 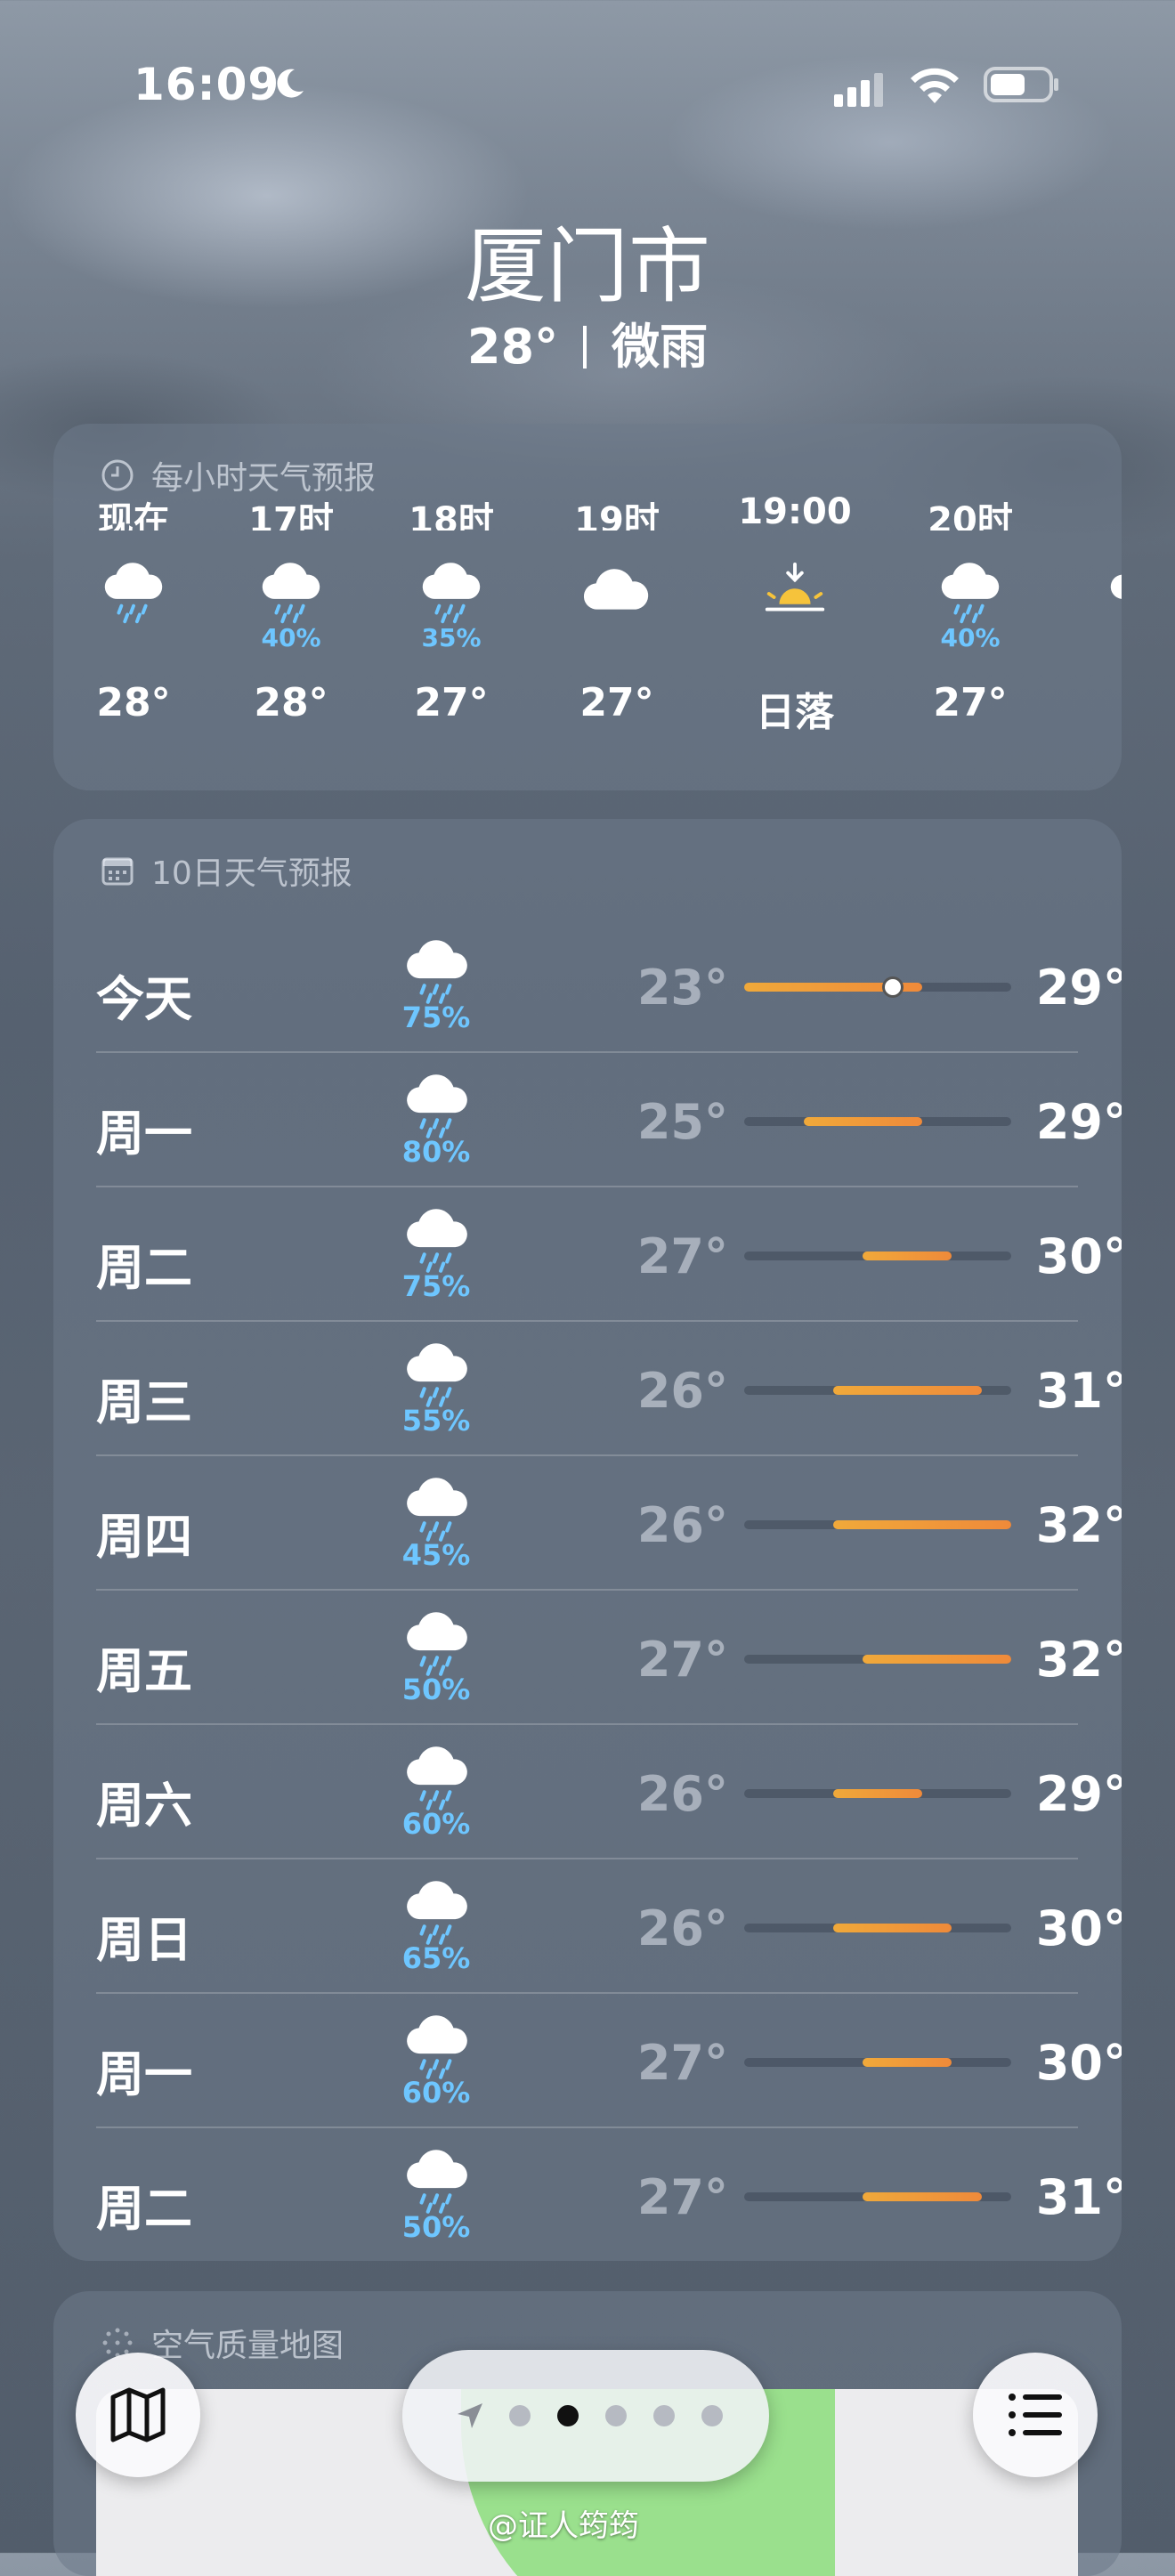 What do you see at coordinates (470, 2415) in the screenshot?
I see `location-arrow-icon` at bounding box center [470, 2415].